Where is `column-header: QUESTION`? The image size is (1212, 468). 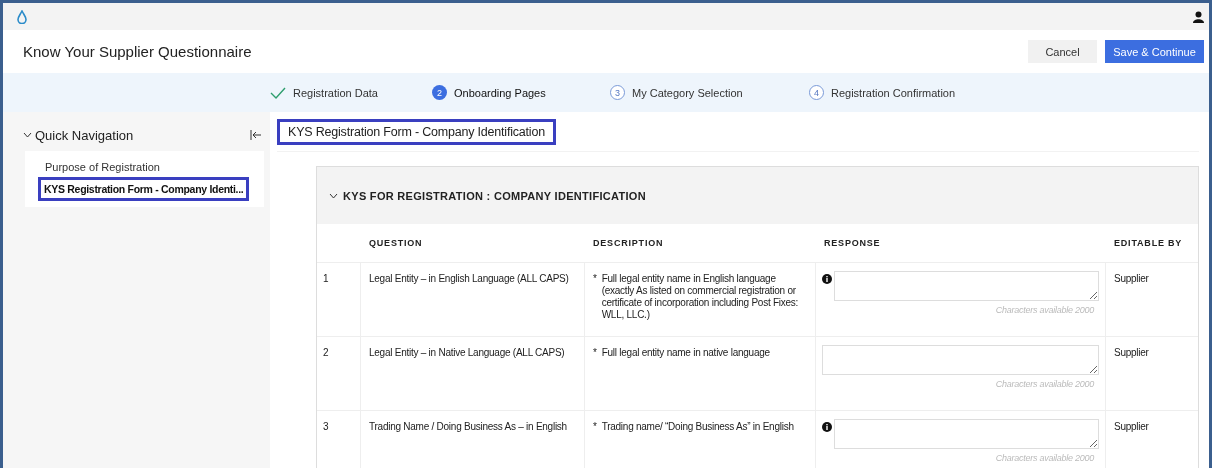
column-header: QUESTION is located at coordinates (396, 243).